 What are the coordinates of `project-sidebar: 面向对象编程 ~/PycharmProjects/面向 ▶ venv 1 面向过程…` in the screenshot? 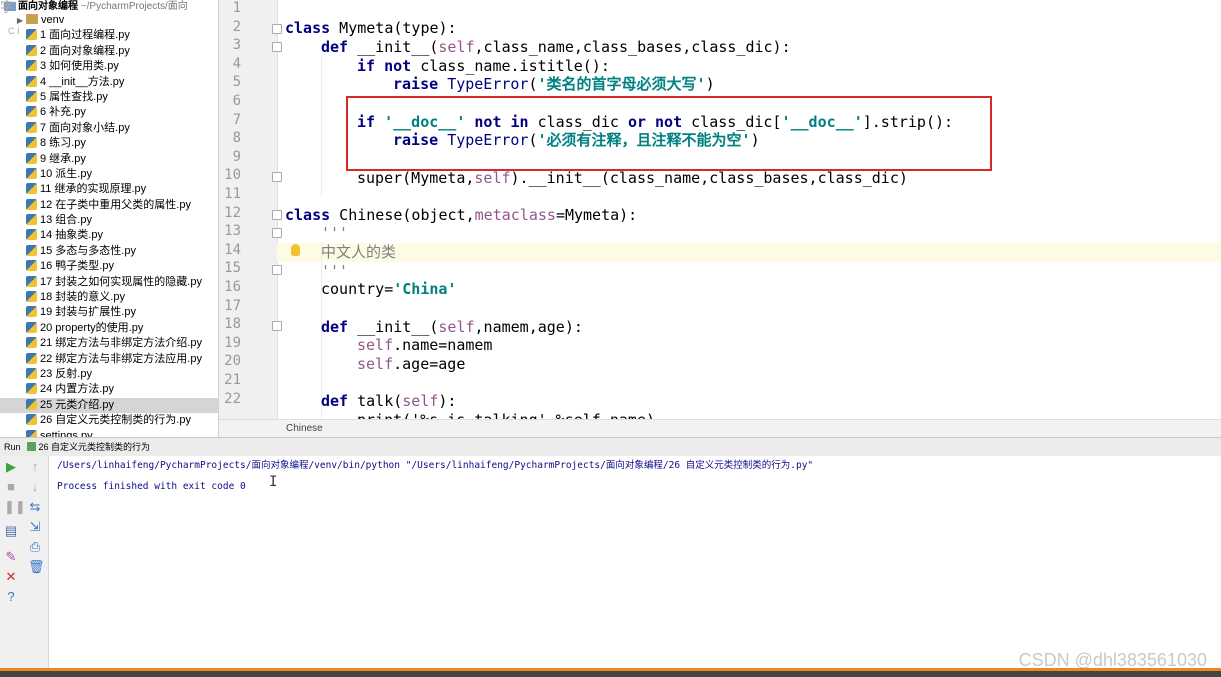 It's located at (109, 218).